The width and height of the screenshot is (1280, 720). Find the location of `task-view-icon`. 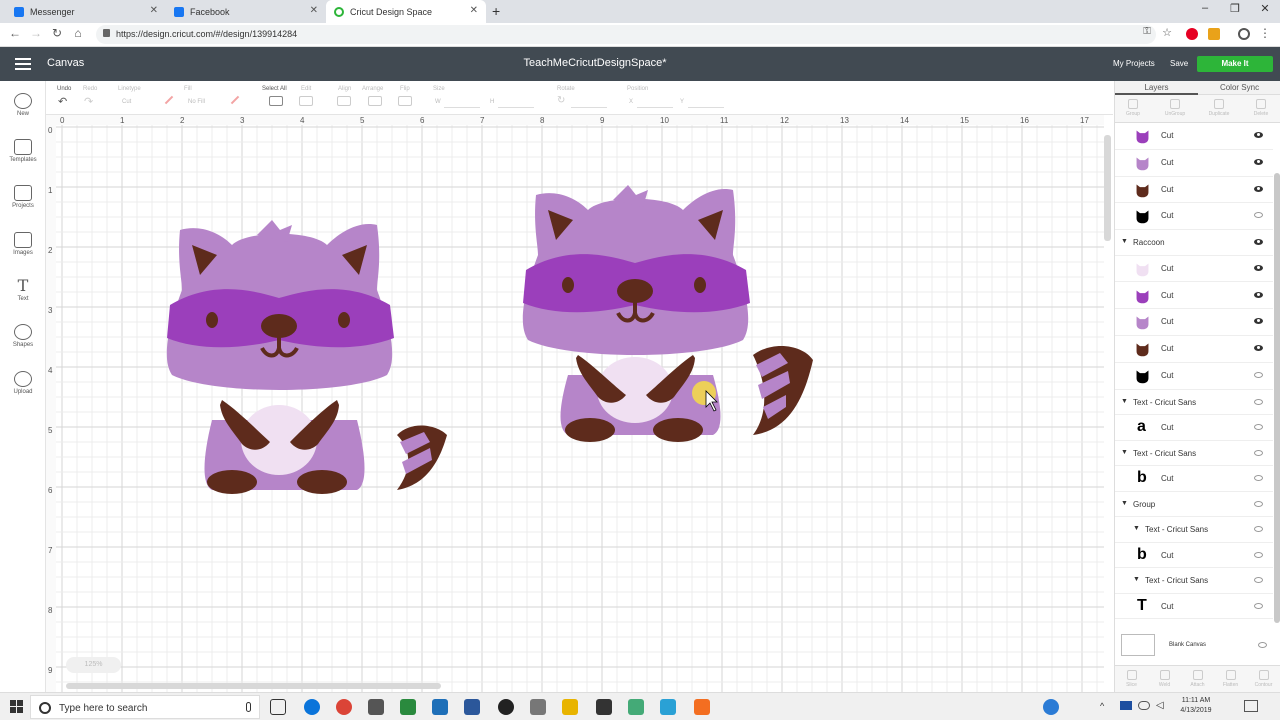

task-view-icon is located at coordinates (278, 707).